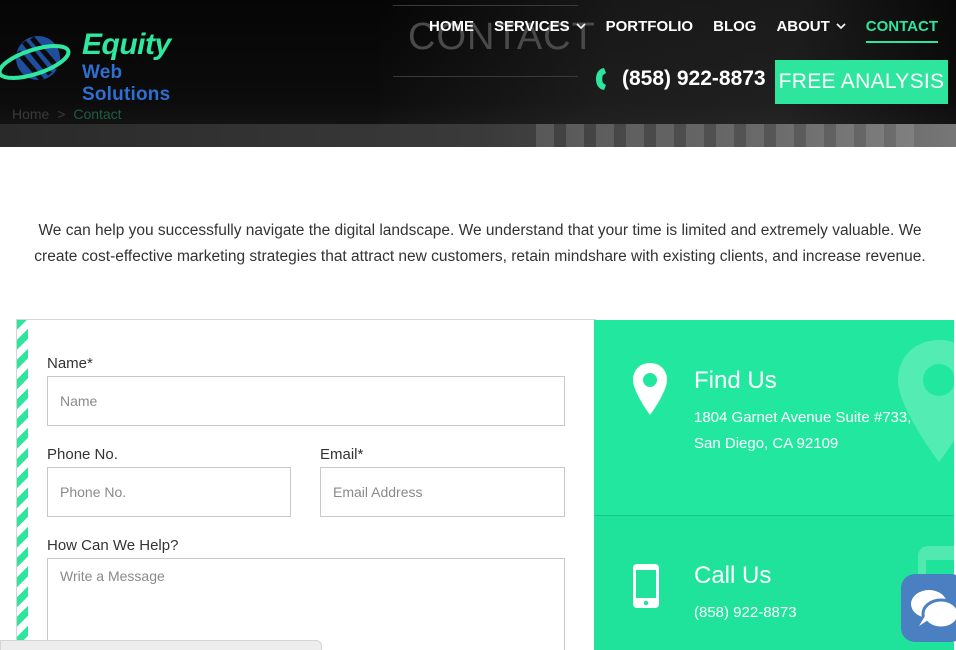  I want to click on nav-item-blog: BLOG, so click(734, 26).